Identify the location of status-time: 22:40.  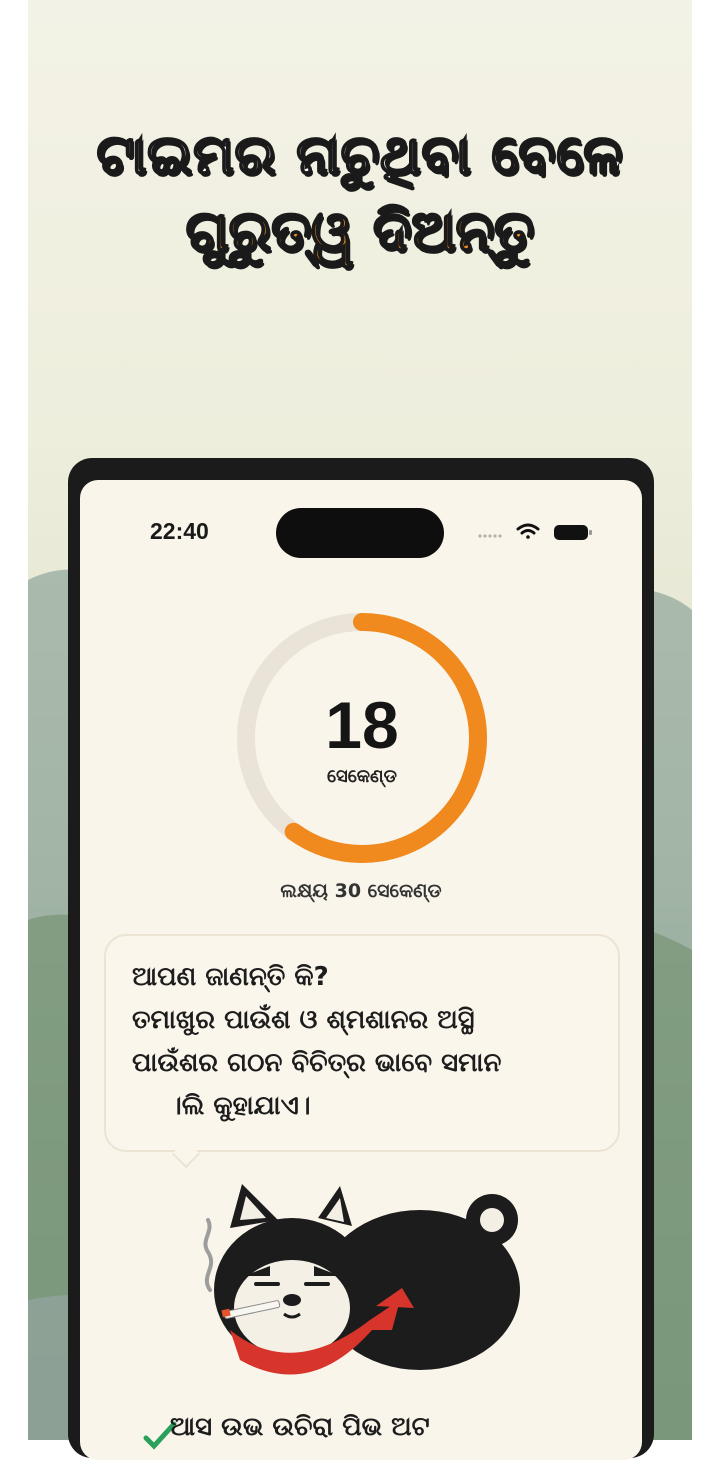
(179, 531).